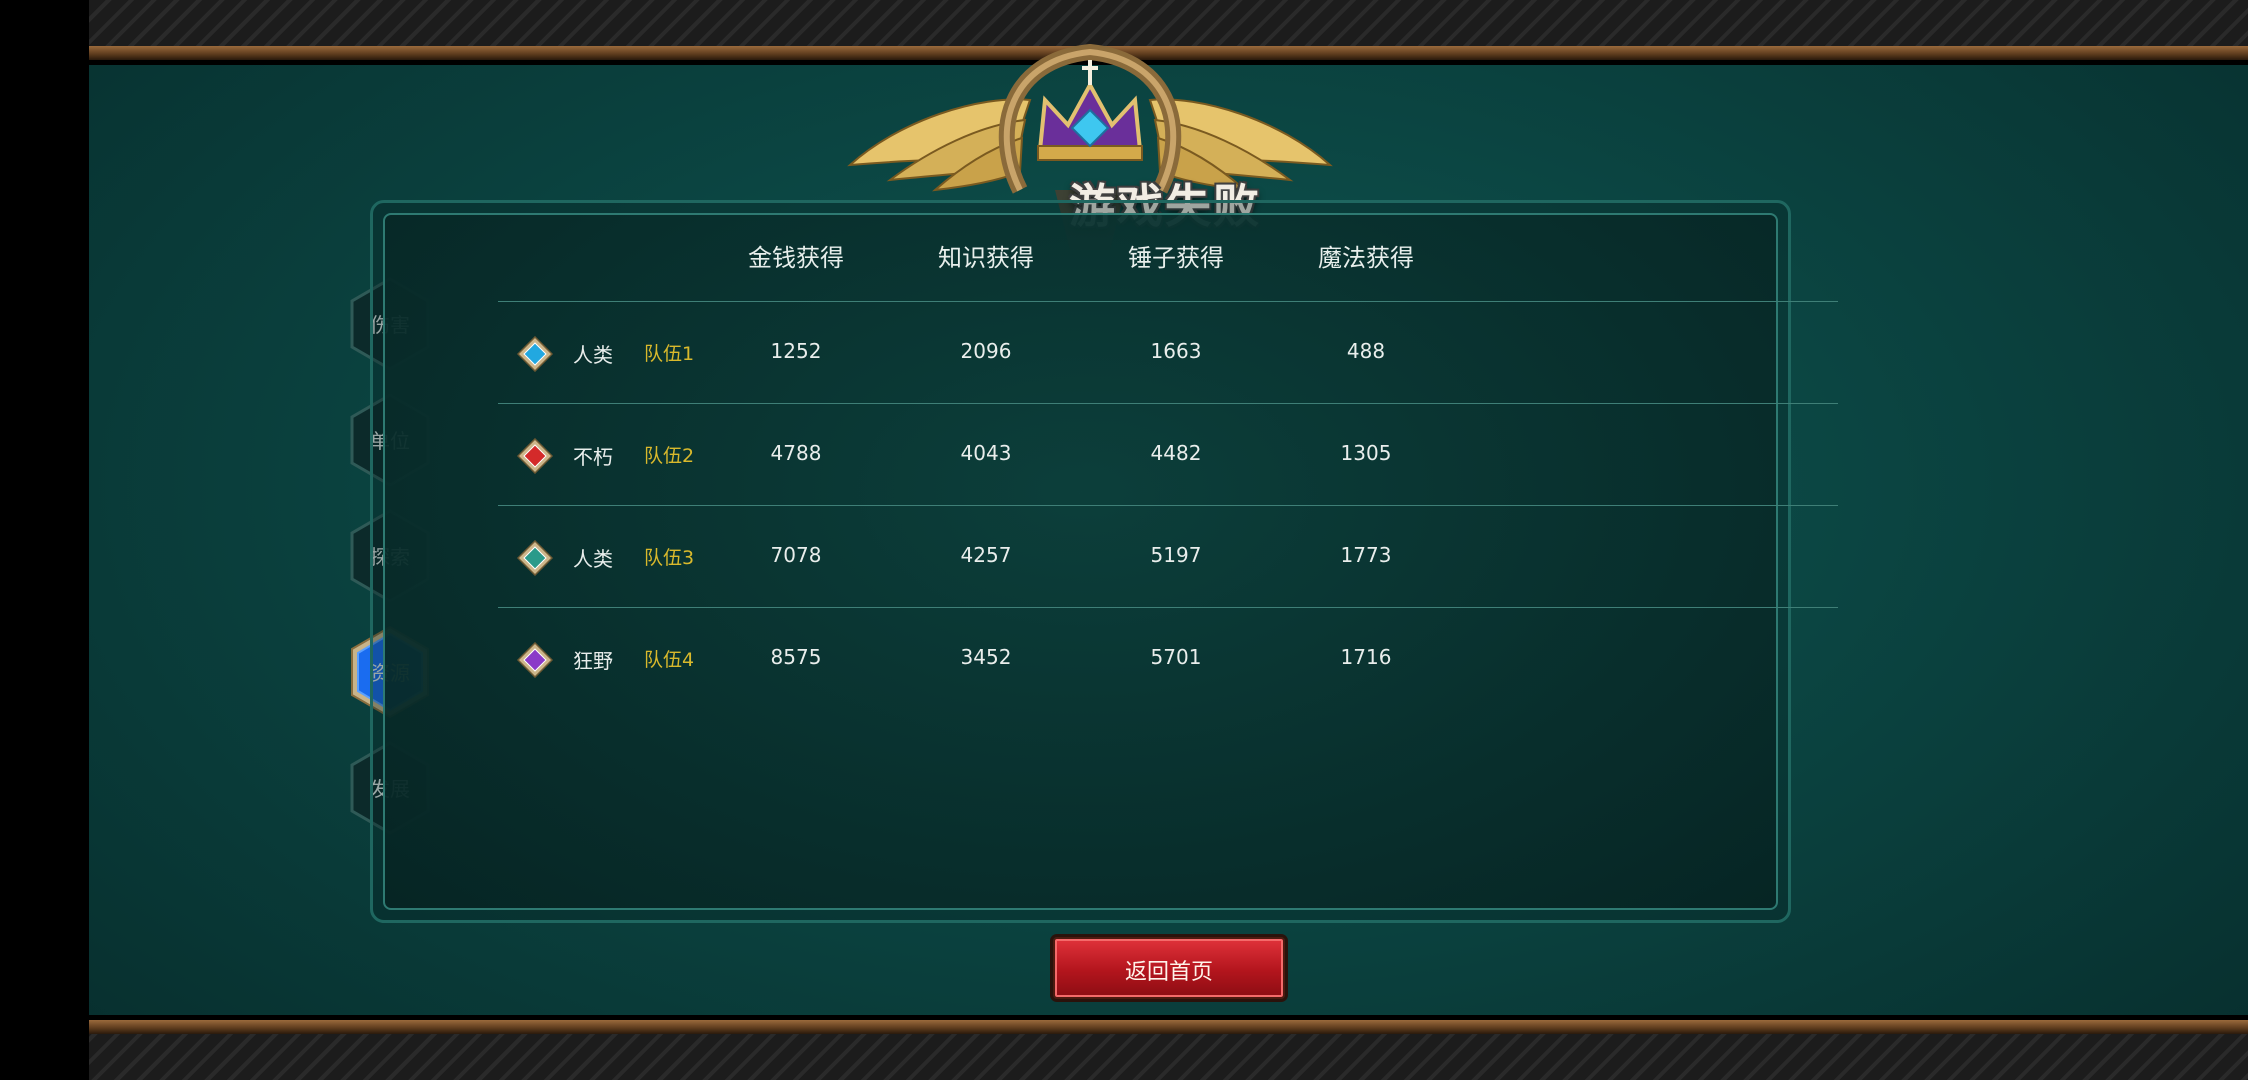  I want to click on return-home-button-label: 返回首页, so click(1168, 972).